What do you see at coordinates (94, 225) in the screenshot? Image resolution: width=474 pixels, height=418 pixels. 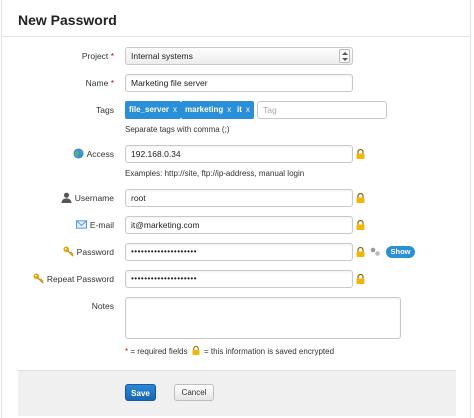 I see `email-label: E-mail` at bounding box center [94, 225].